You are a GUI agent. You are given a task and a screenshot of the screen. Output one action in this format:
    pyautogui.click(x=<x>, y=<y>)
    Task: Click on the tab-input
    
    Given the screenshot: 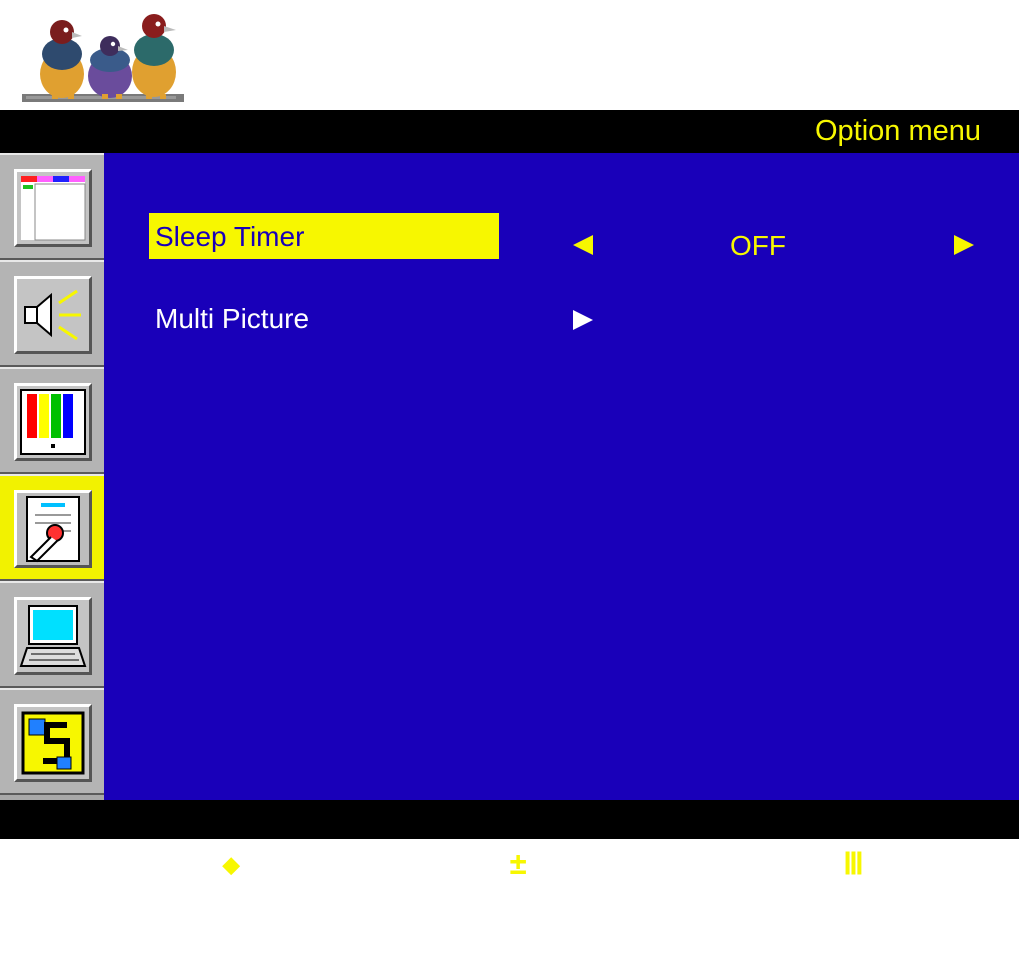 What is the action you would take?
    pyautogui.click(x=52, y=741)
    